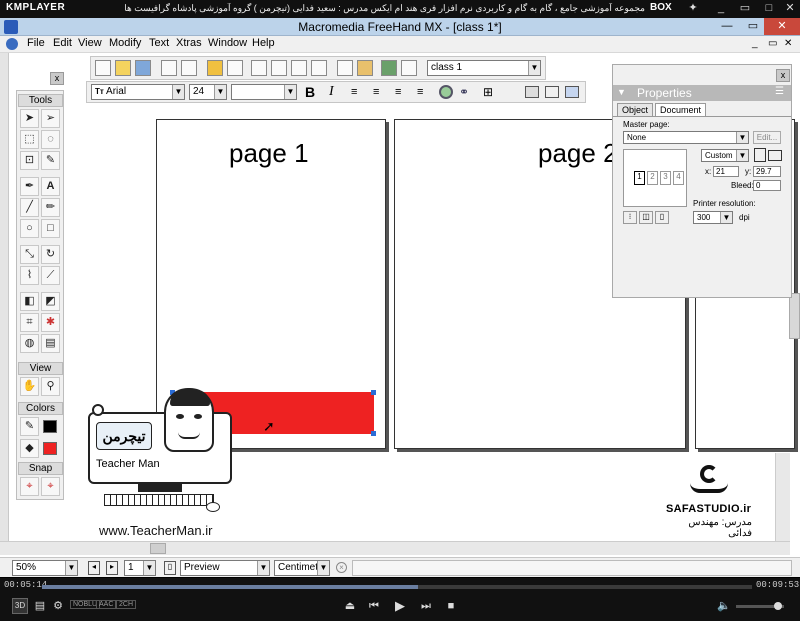 The image size is (800, 621). Describe the element at coordinates (45, 568) in the screenshot. I see `zoom-select: 50% ▼` at that location.